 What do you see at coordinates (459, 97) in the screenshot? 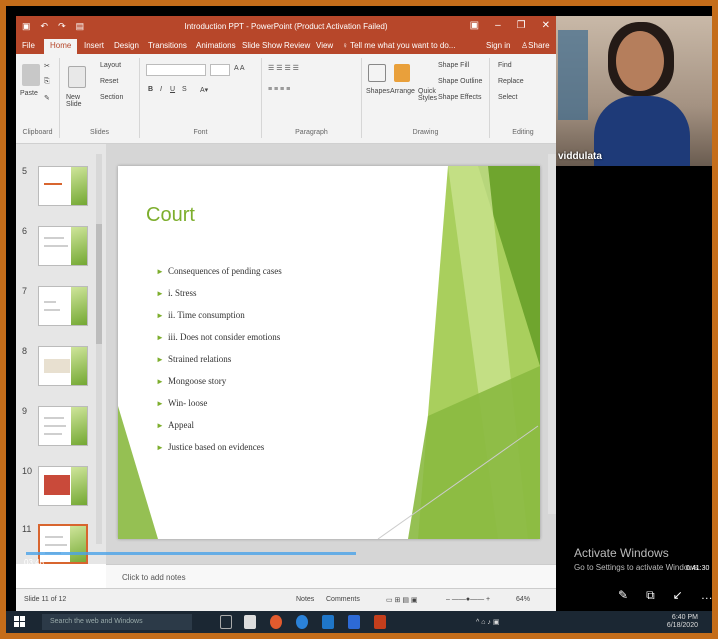
I see `shape-effects-button: Shape Effects` at bounding box center [459, 97].